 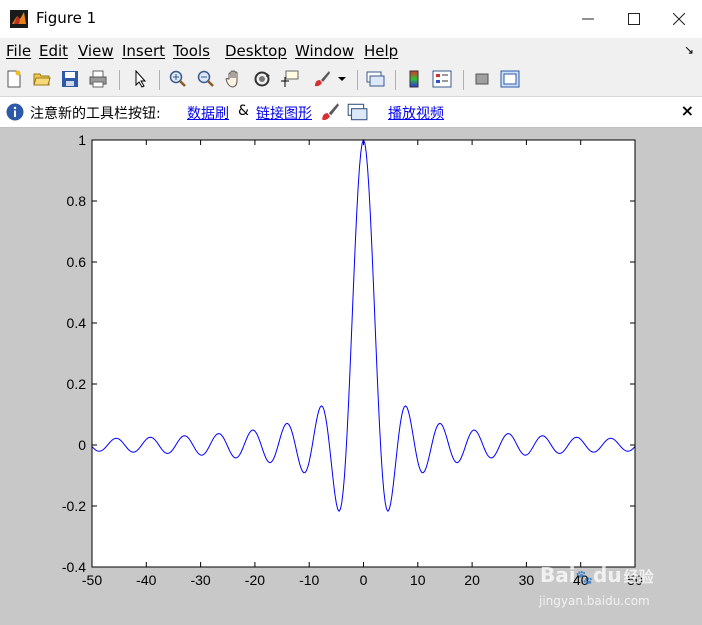 I want to click on x-tick-label: 20, so click(x=472, y=580).